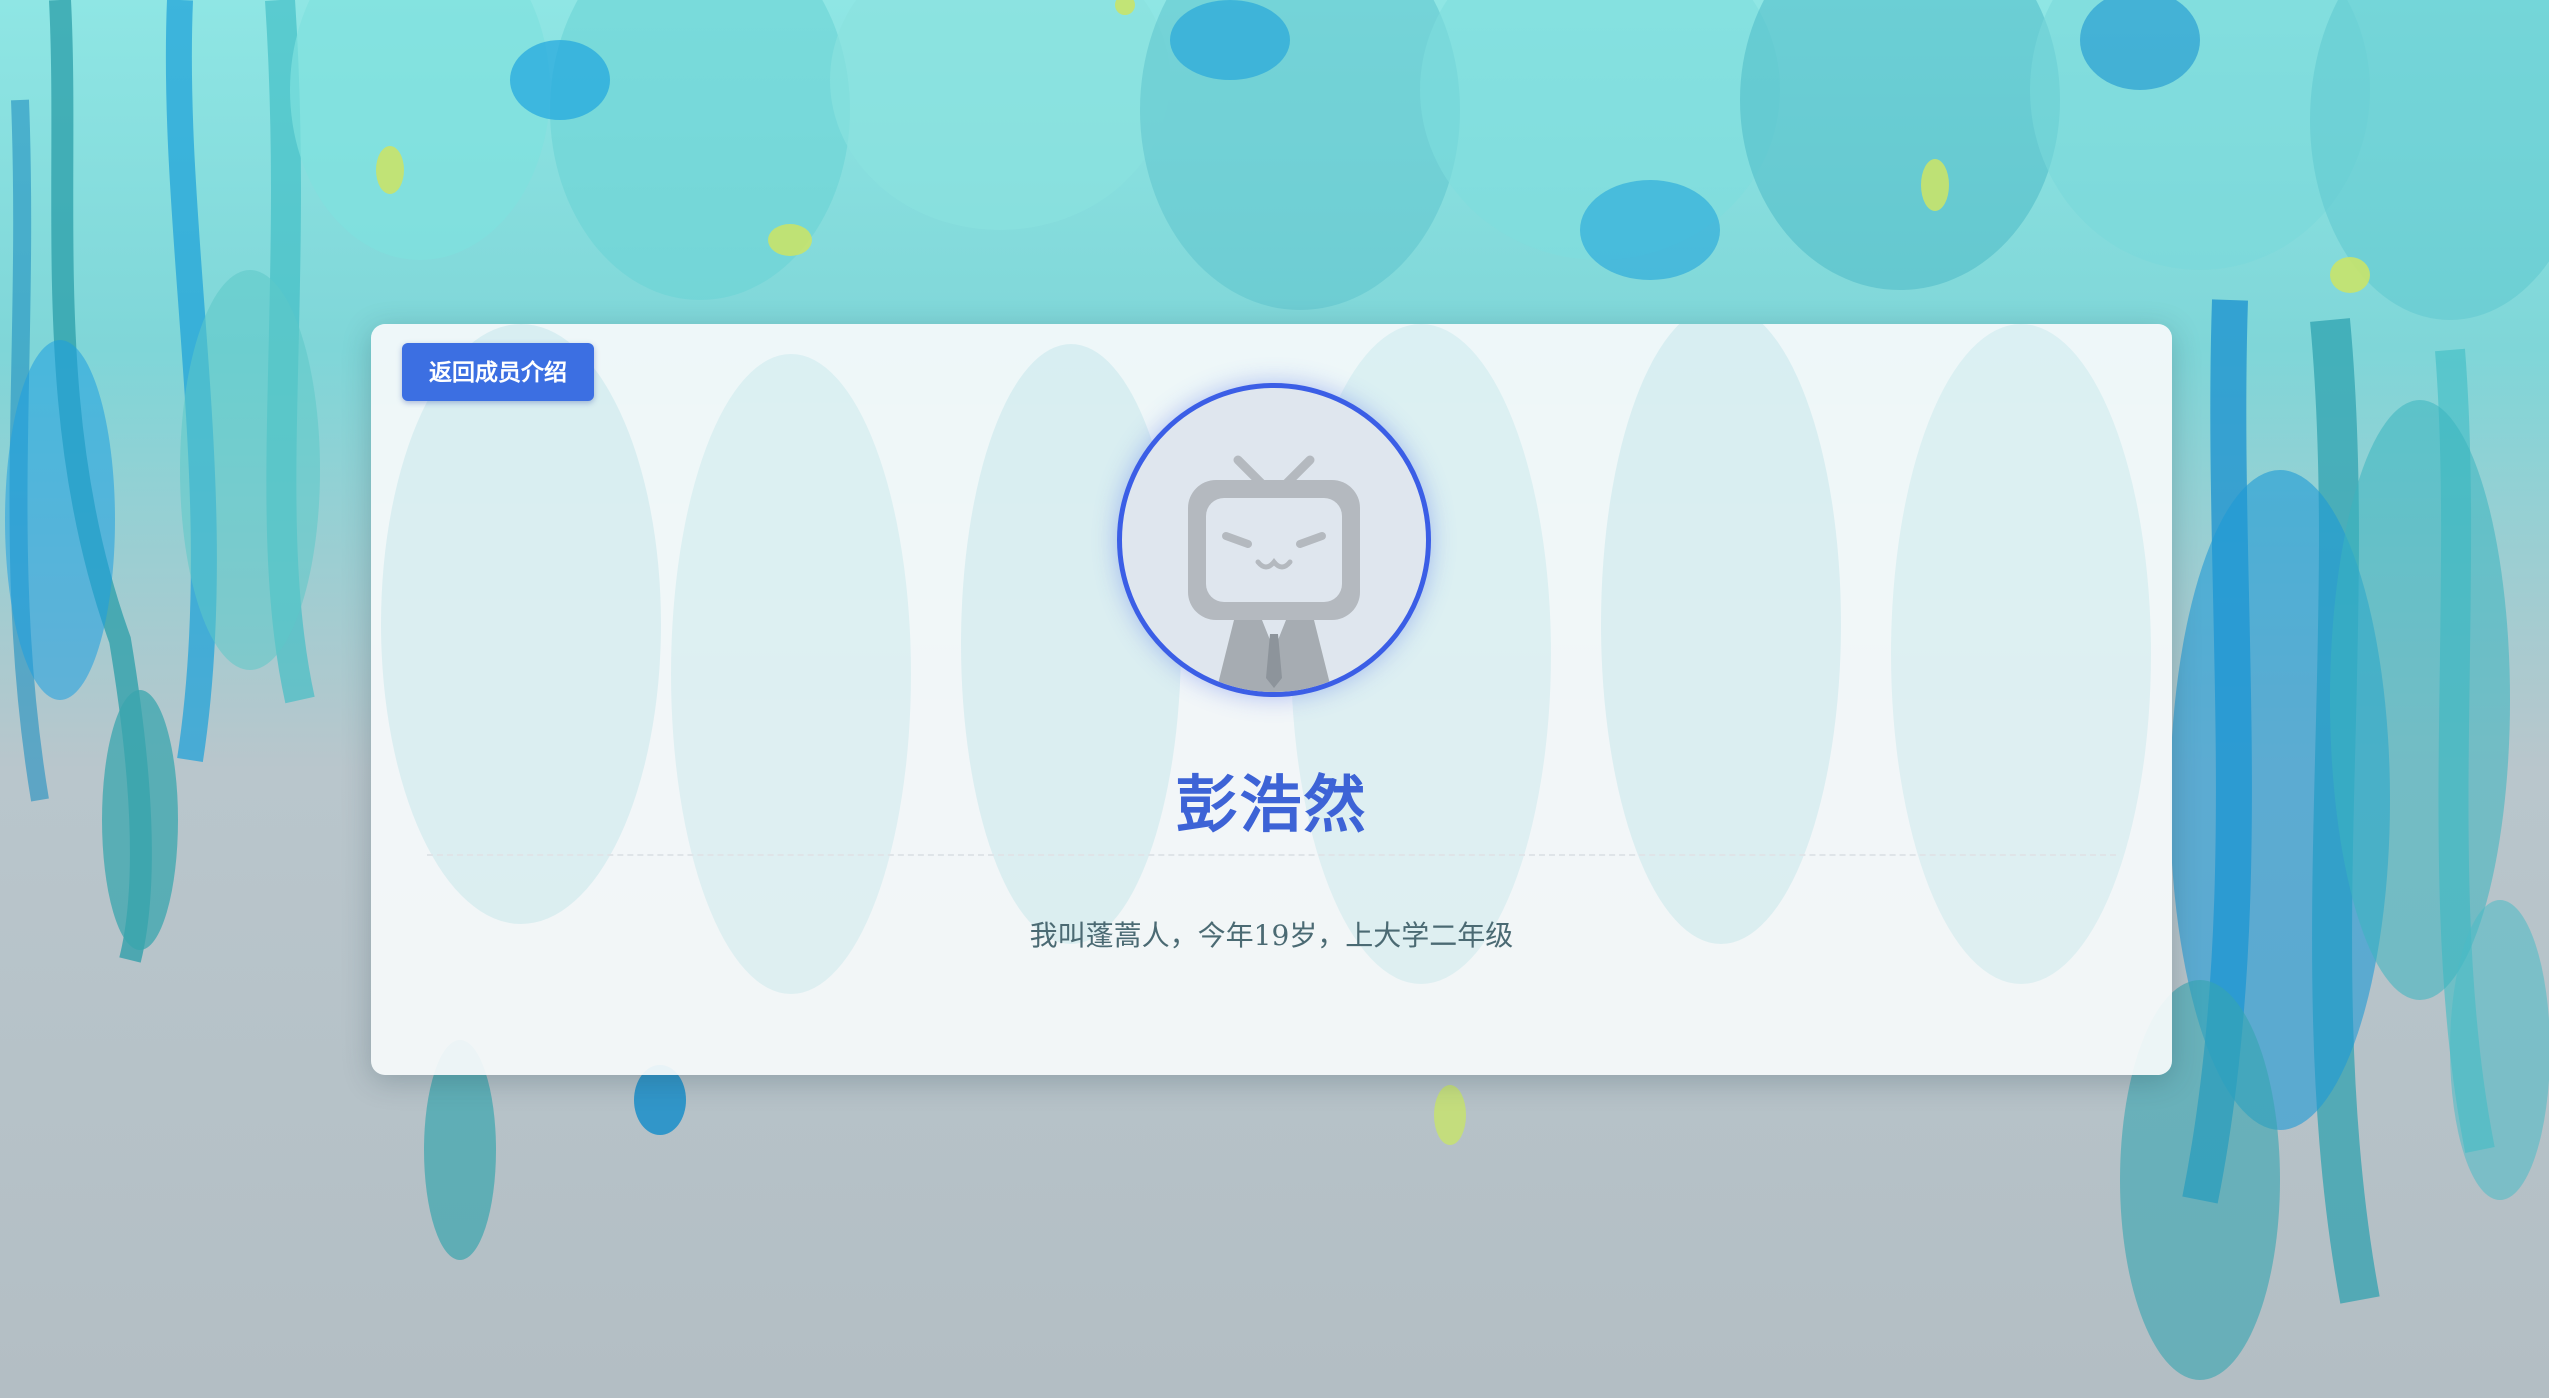 This screenshot has width=2549, height=1398. Describe the element at coordinates (498, 372) in the screenshot. I see `back-to-members-button: 返回成员介绍` at that location.